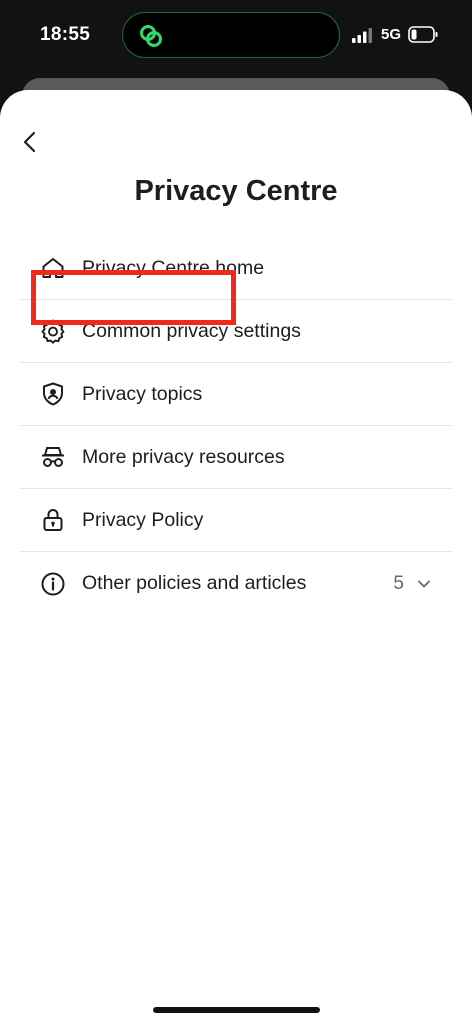  Describe the element at coordinates (142, 393) in the screenshot. I see `menu-item-label: Privacy topics` at that location.